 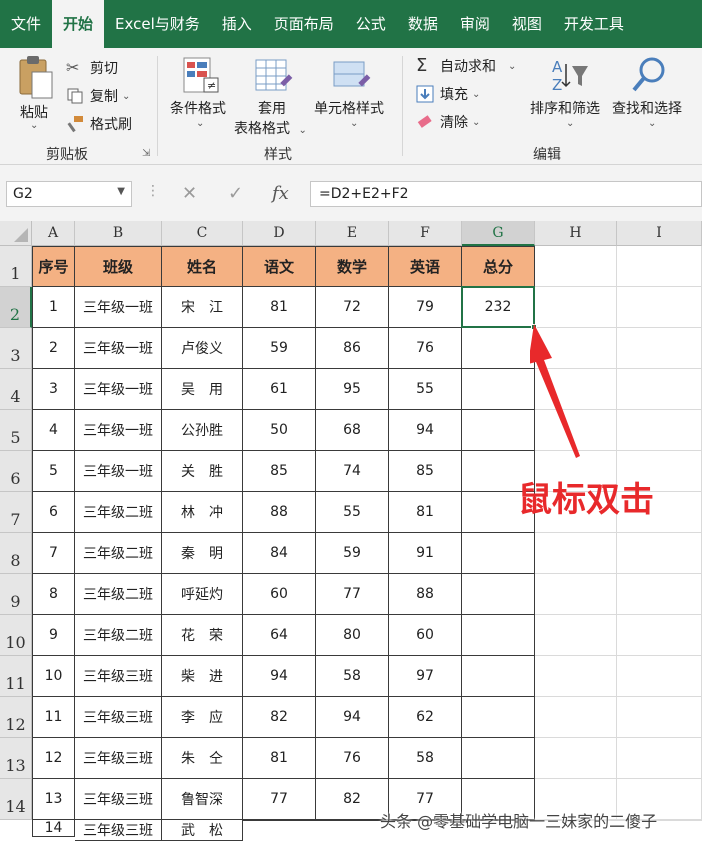 What do you see at coordinates (352, 348) in the screenshot?
I see `table-cell: 86` at bounding box center [352, 348].